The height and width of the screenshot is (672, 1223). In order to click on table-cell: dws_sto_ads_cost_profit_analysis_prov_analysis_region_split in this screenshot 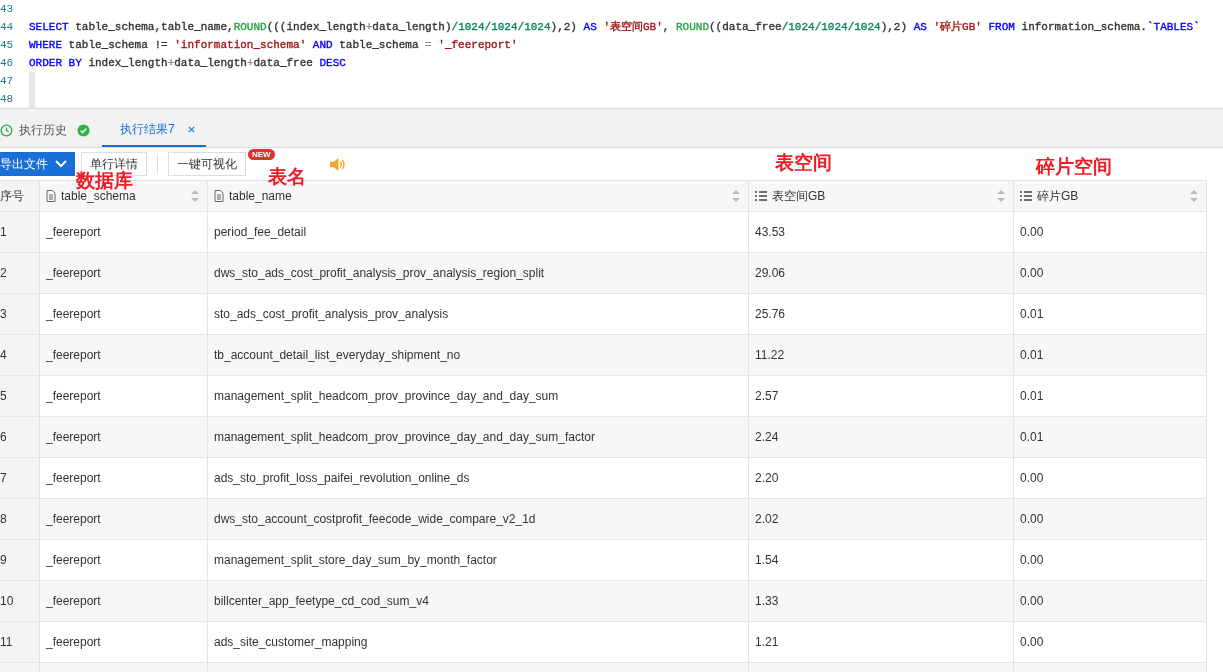, I will do `click(478, 273)`.